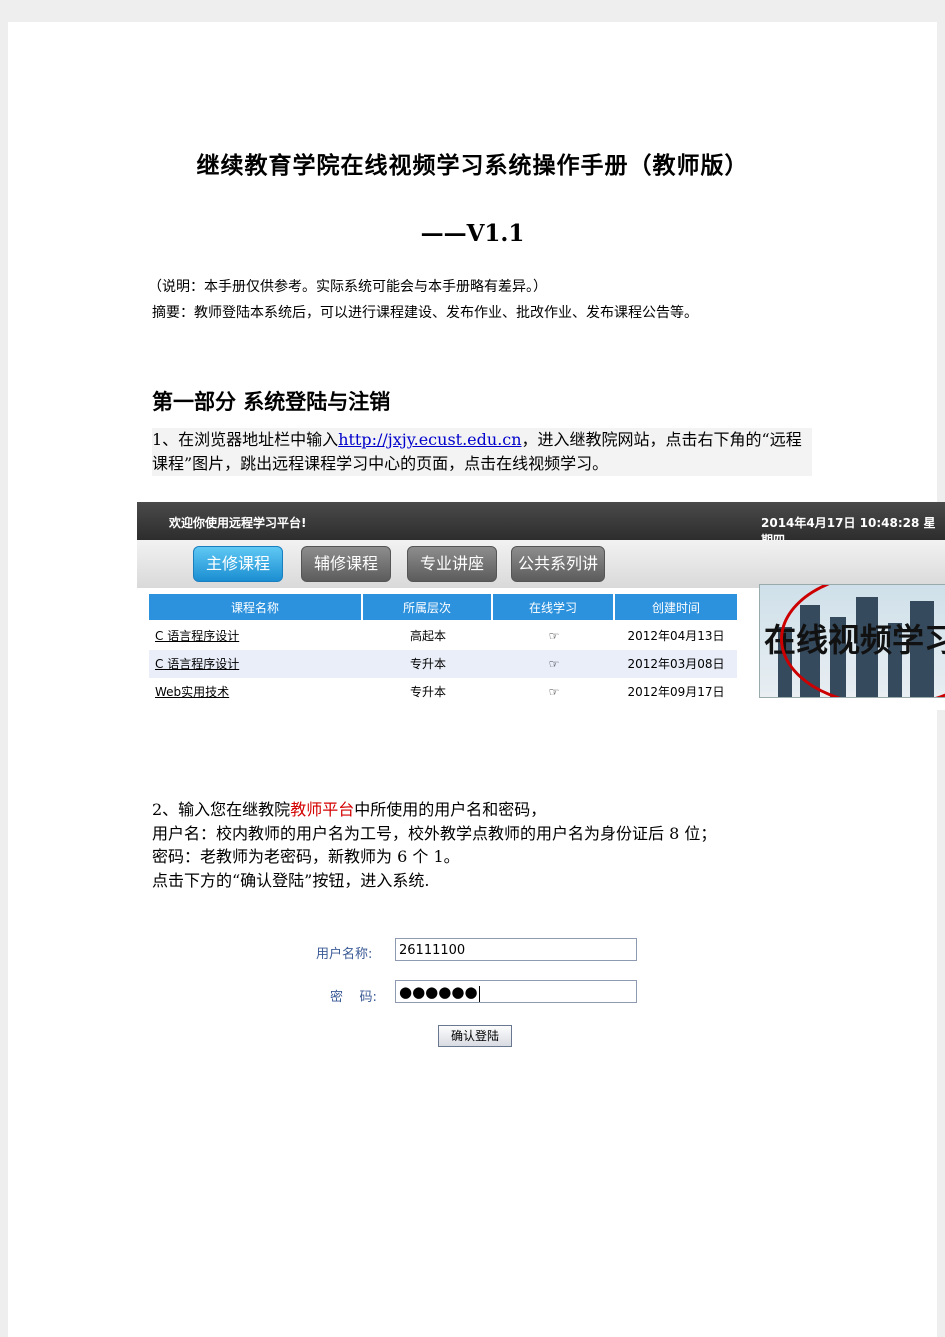 The width and height of the screenshot is (945, 1337). I want to click on table-row: C 语言程序设计 高起本 ☞ 2012年04月13日, so click(443, 636).